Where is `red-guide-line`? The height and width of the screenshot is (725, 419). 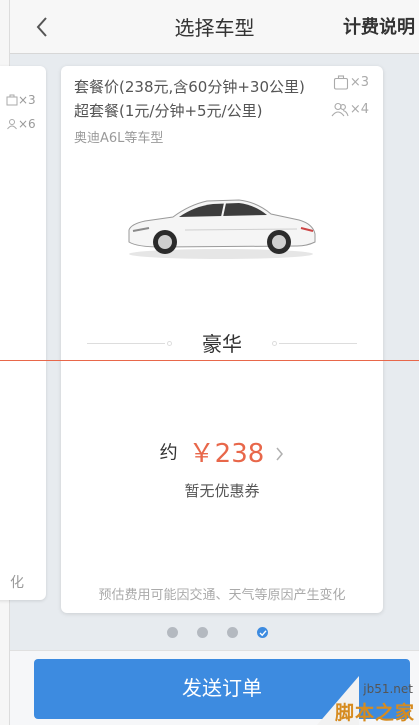
red-guide-line is located at coordinates (209, 360).